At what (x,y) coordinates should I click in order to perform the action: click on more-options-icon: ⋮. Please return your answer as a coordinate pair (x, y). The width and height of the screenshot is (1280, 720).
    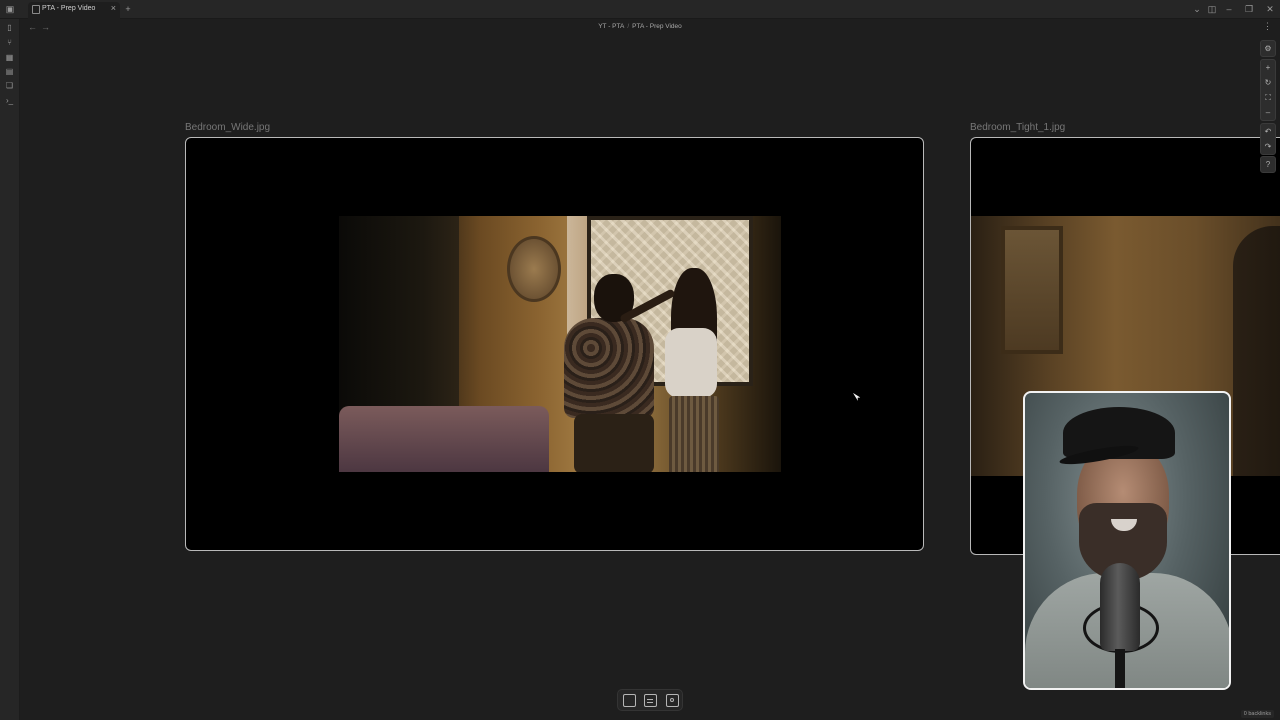
    Looking at the image, I should click on (1267, 26).